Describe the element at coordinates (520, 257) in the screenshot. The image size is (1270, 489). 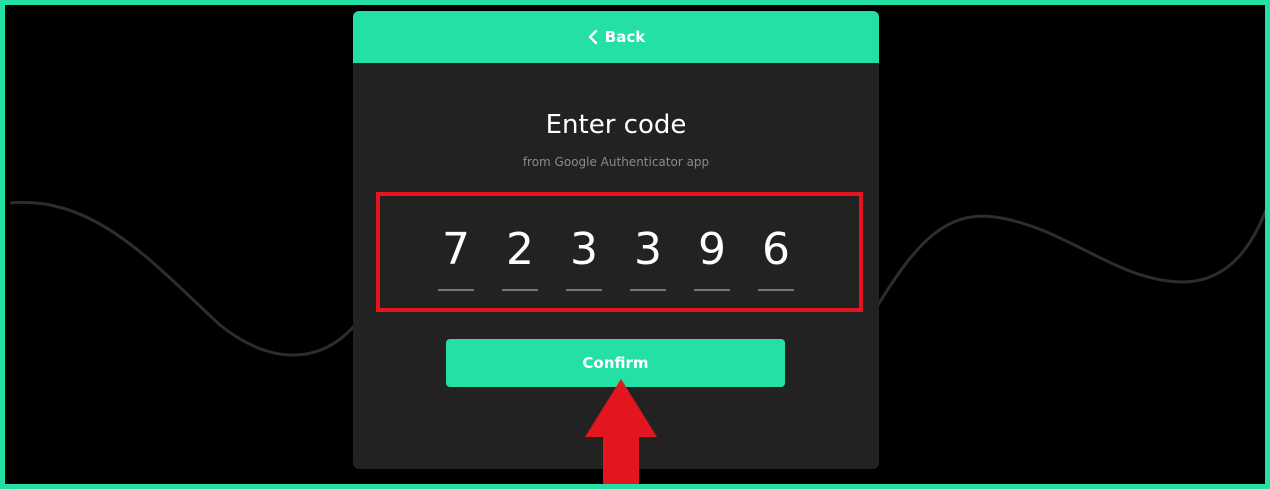
I see `code-digit-input-2: 2` at that location.